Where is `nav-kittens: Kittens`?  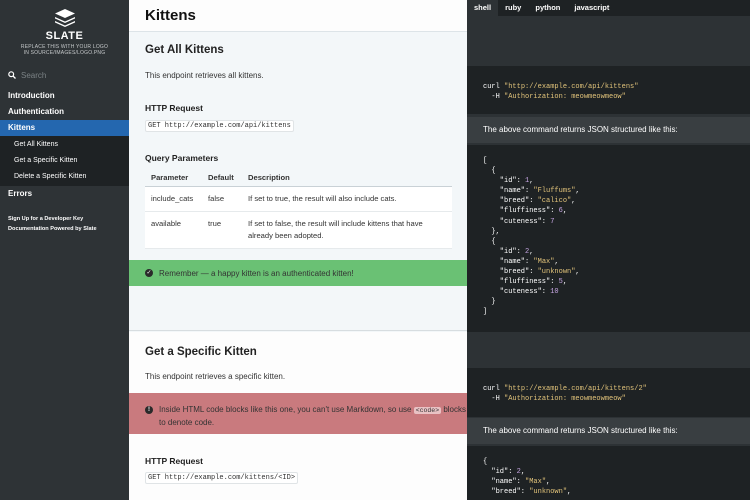 nav-kittens: Kittens is located at coordinates (64, 128).